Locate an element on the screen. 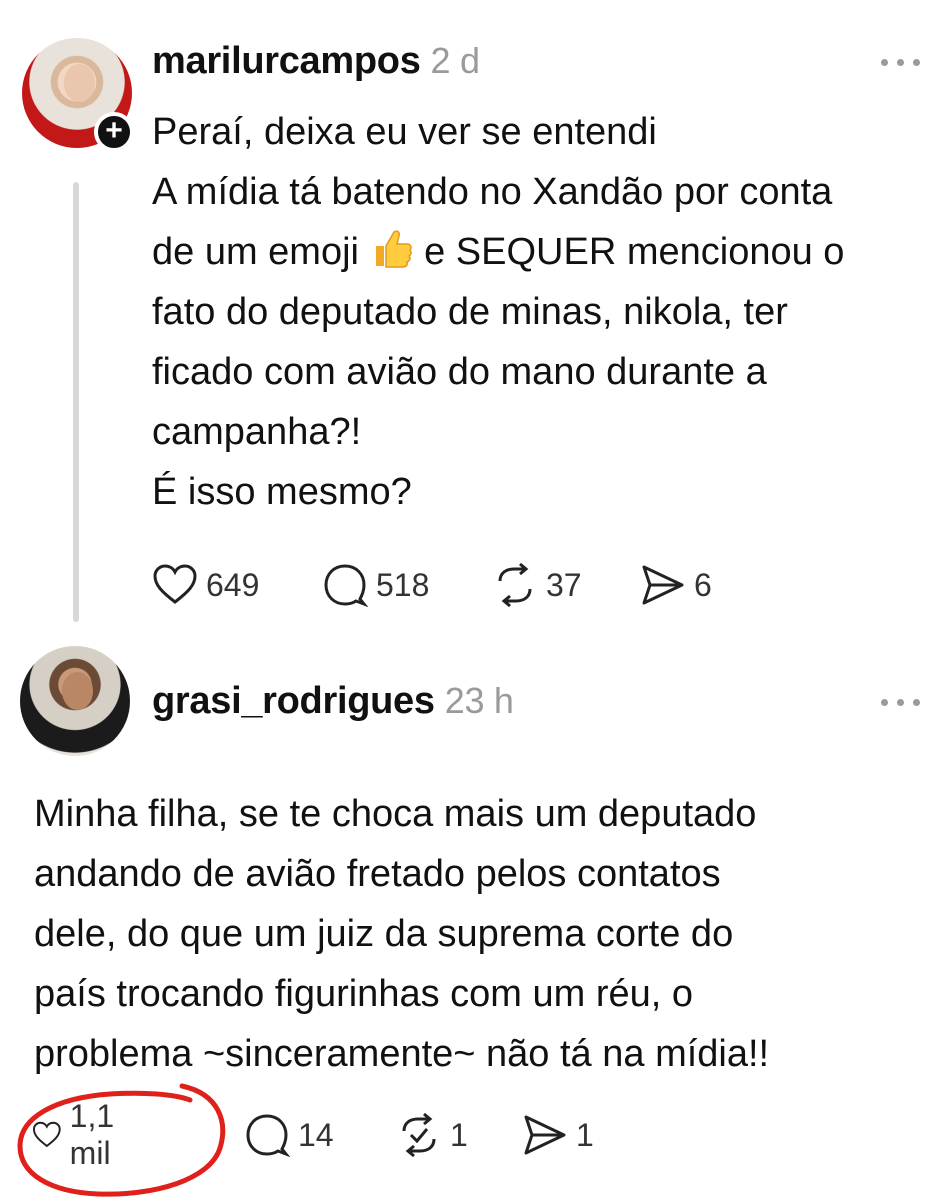  username: grasi_rodrigues 23 h is located at coordinates (333, 701).